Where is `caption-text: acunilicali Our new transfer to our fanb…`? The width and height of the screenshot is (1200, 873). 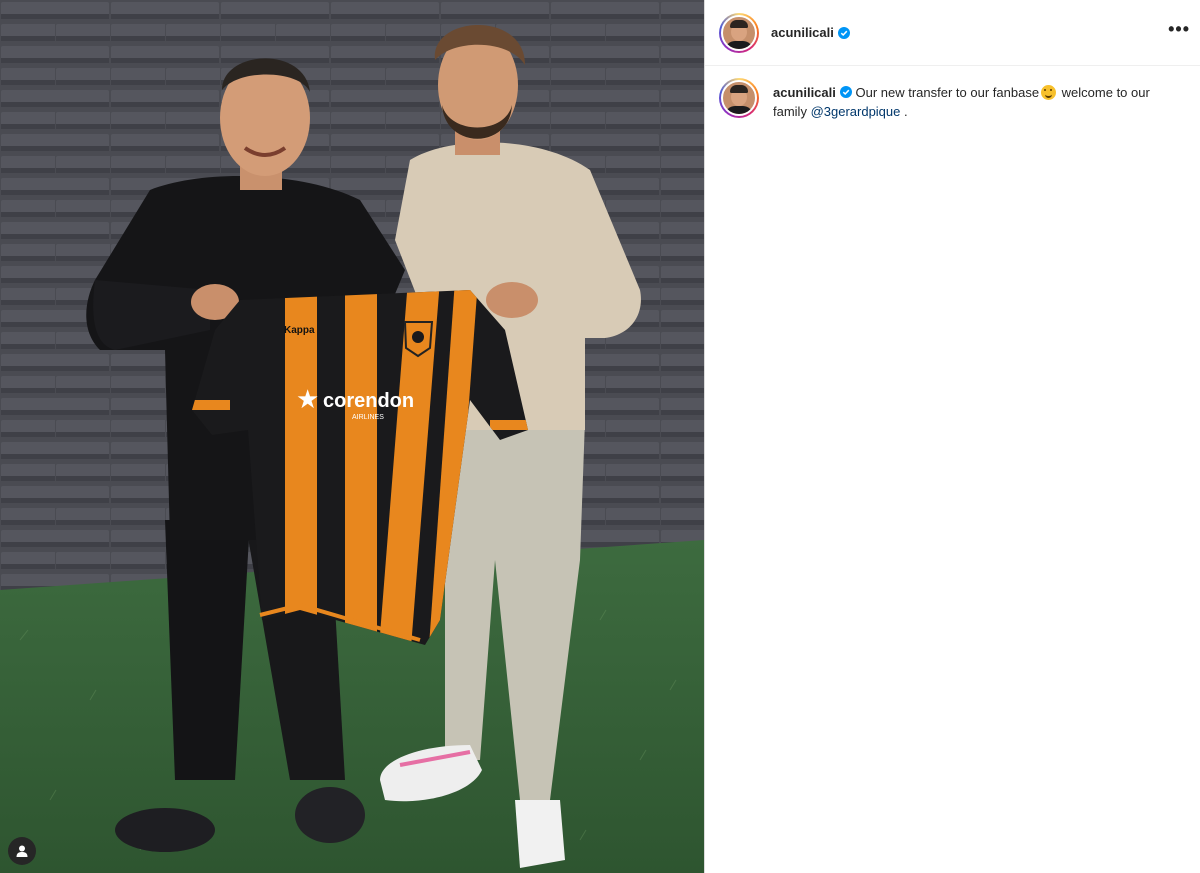 caption-text: acunilicali Our new transfer to our fanb… is located at coordinates (979, 102).